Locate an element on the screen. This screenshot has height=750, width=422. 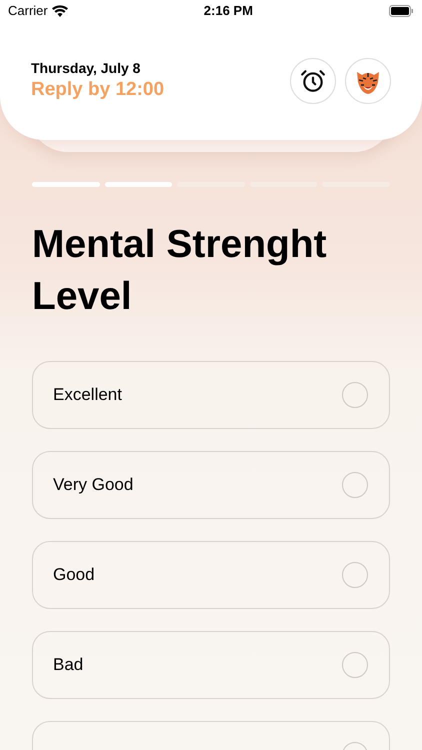
wifi-icon is located at coordinates (60, 11).